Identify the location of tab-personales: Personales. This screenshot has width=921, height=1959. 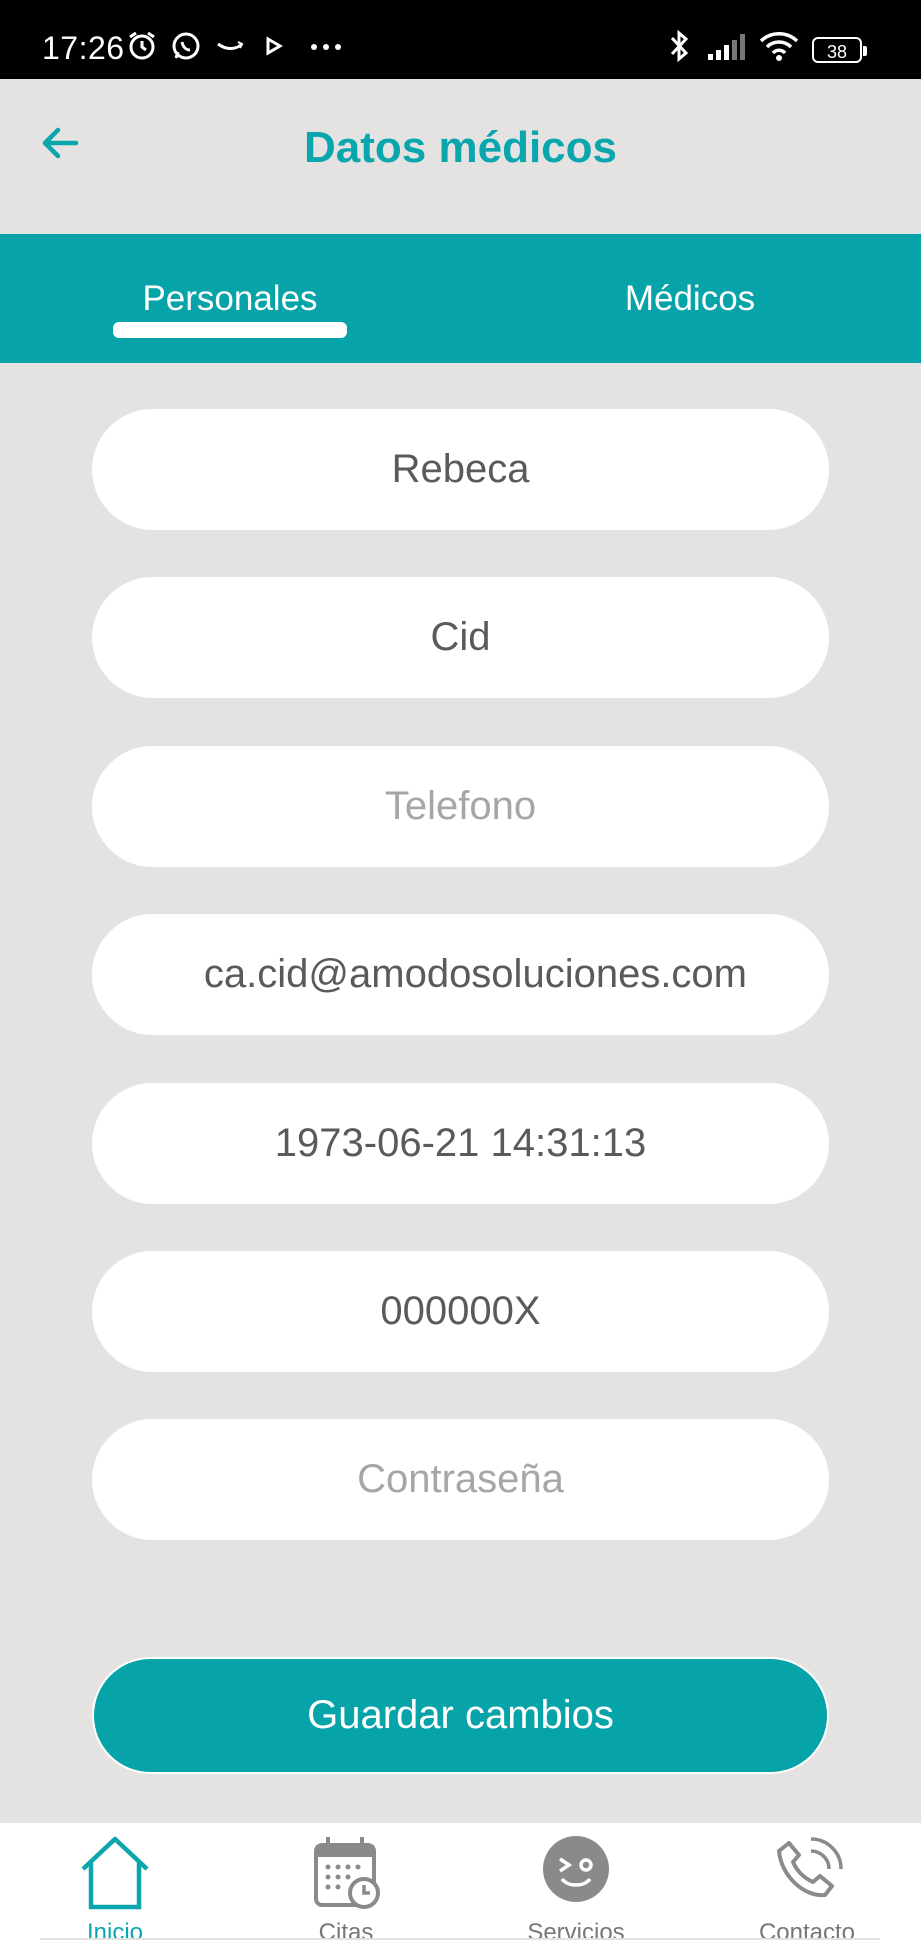
(230, 298).